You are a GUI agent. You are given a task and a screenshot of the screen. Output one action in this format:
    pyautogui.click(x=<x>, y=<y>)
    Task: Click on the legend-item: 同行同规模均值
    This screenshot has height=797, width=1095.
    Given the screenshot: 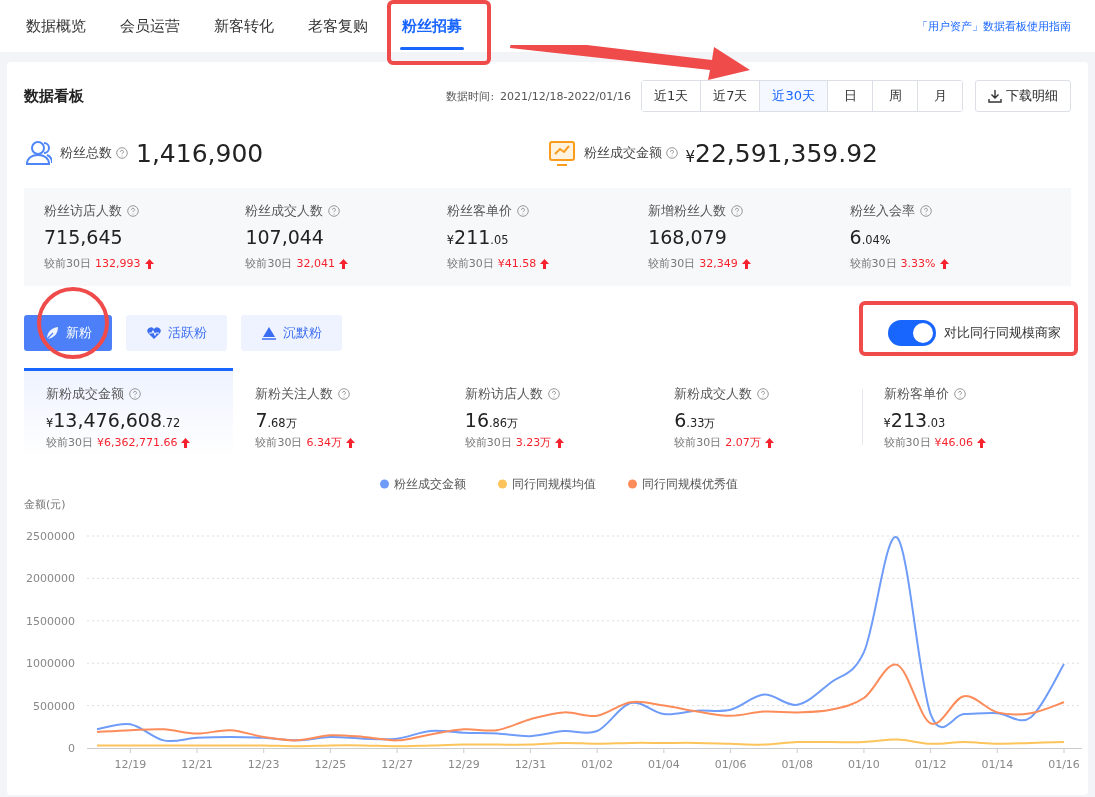 What is the action you would take?
    pyautogui.click(x=547, y=484)
    